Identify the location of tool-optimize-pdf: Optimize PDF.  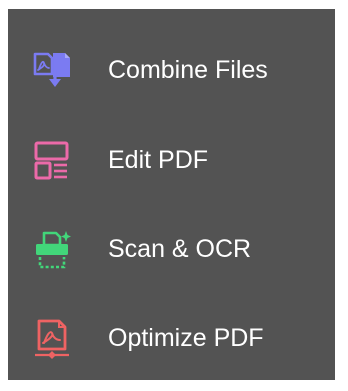
(171, 337).